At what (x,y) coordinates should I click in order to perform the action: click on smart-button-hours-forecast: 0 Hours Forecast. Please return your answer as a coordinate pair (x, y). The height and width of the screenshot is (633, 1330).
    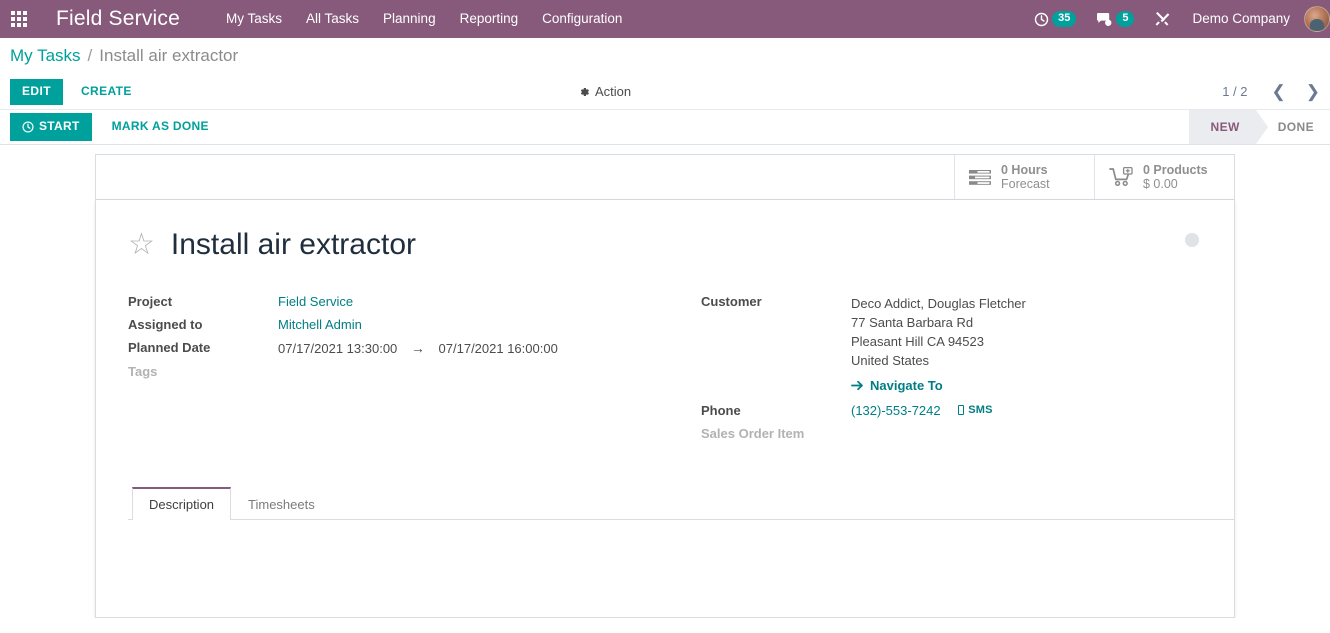
    Looking at the image, I should click on (1024, 177).